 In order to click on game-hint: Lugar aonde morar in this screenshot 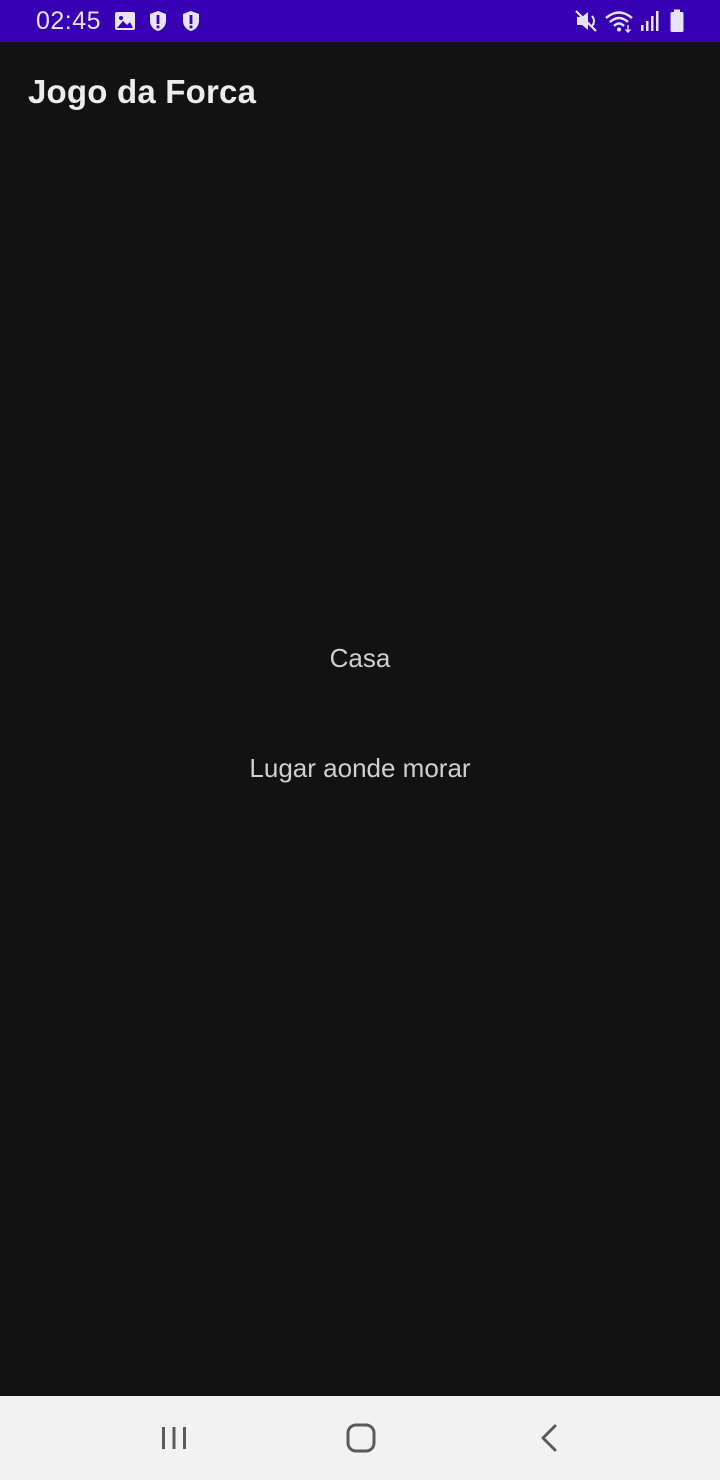, I will do `click(360, 768)`.